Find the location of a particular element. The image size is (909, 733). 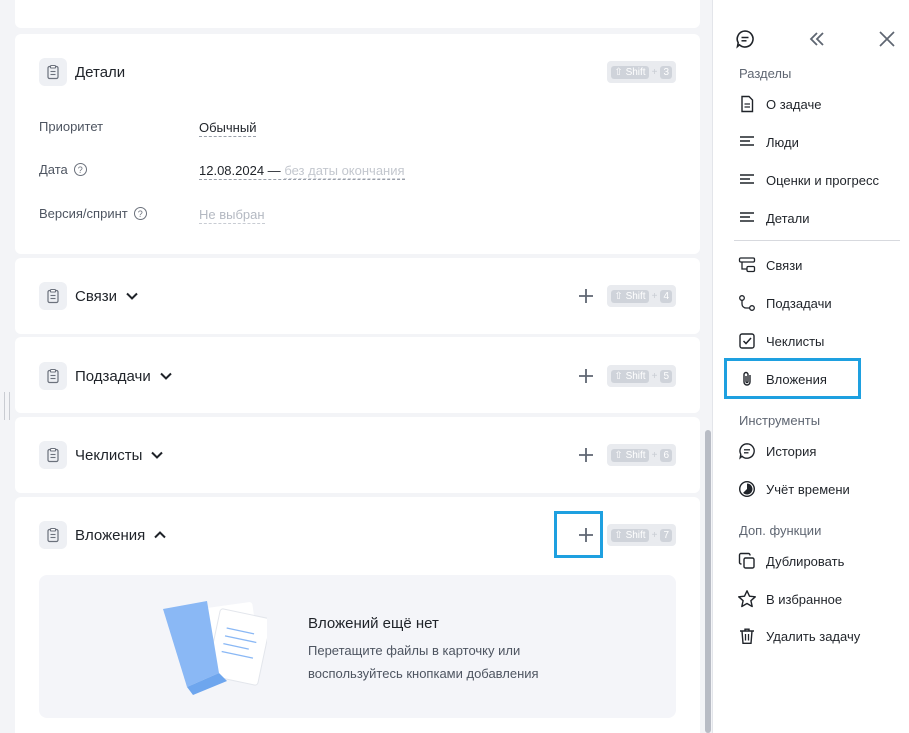

section-checklists: Чеклисты ⇧ Shift +6 is located at coordinates (357, 455).